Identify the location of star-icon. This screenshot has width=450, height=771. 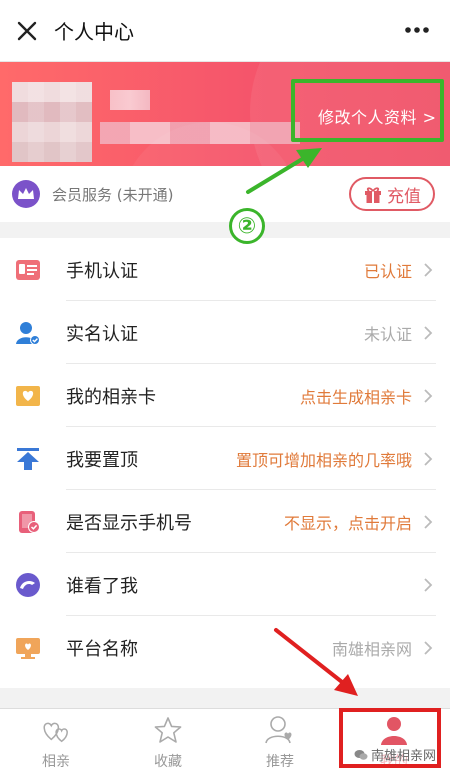
(168, 730).